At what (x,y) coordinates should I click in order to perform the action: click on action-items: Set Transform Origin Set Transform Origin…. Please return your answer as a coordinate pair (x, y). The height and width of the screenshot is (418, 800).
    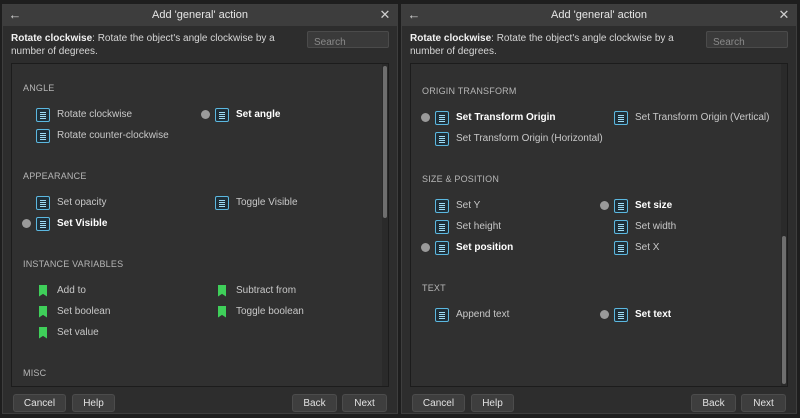
    Looking at the image, I should click on (599, 128).